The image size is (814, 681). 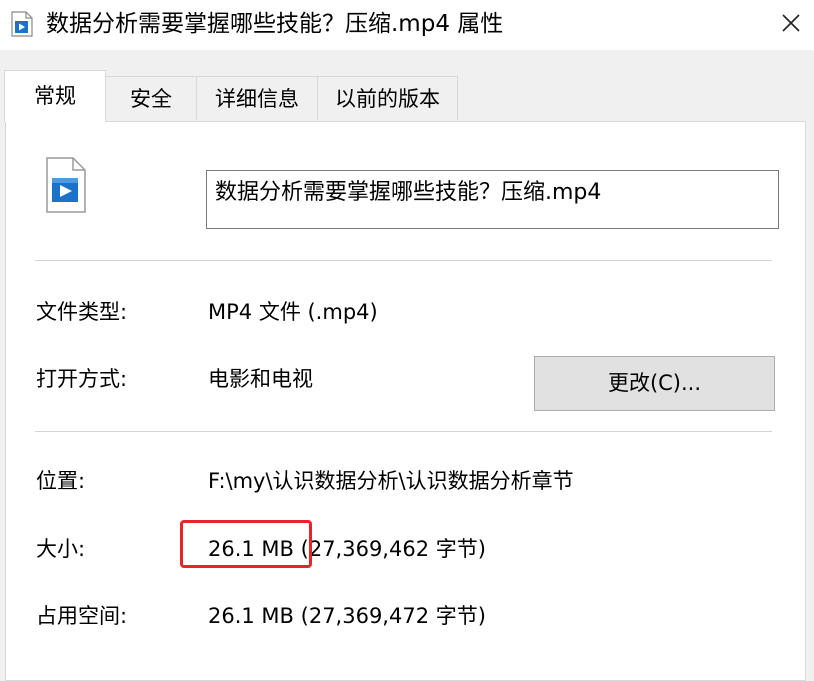 I want to click on close-icon, so click(x=791, y=23).